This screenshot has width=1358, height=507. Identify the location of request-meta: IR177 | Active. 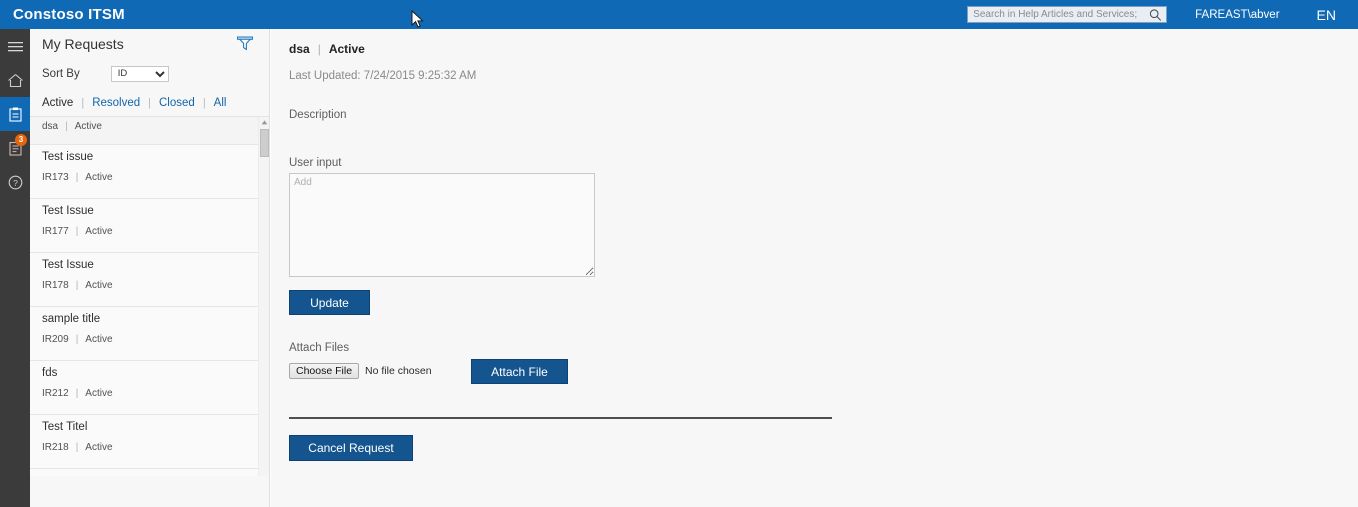
(149, 231).